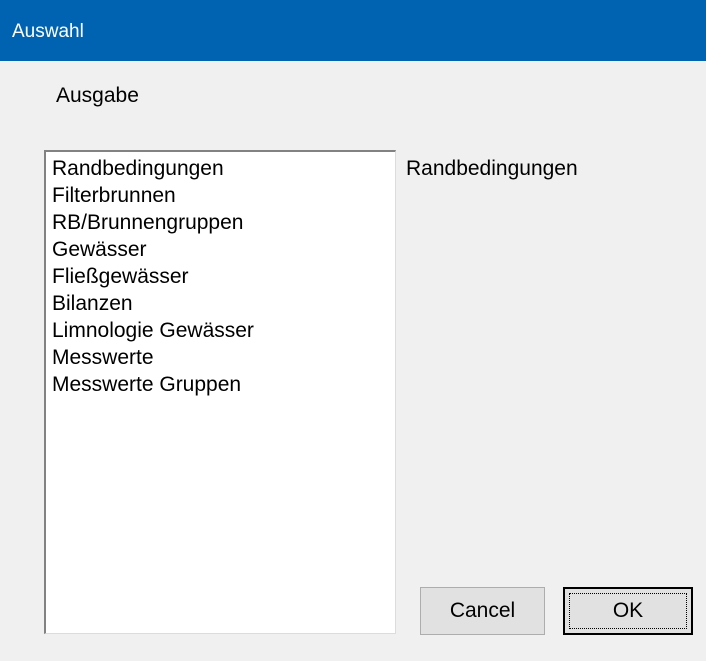  I want to click on list-item-bilanzen: Bilanzen, so click(92, 303).